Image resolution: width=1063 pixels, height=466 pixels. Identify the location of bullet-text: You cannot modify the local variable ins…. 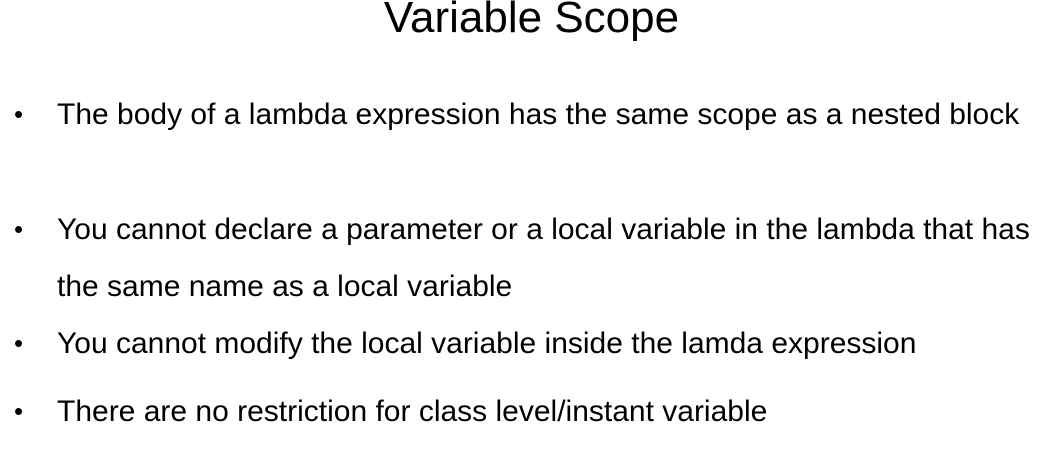
(487, 343).